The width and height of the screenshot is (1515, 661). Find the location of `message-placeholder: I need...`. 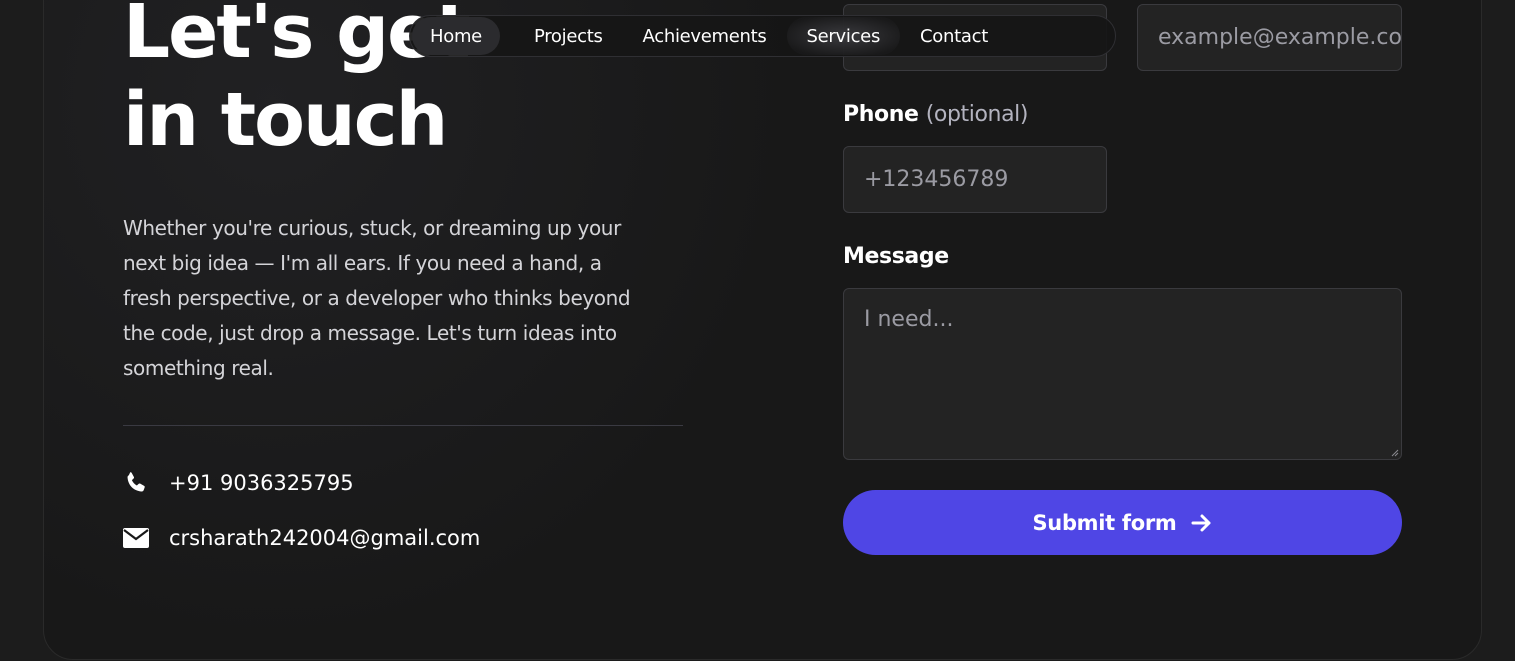

message-placeholder: I need... is located at coordinates (909, 319).